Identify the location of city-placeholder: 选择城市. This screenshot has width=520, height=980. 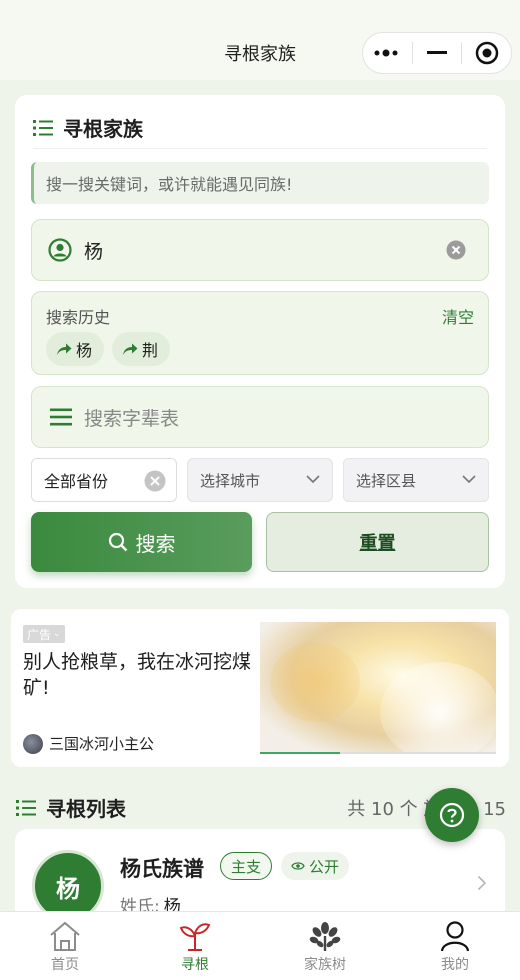
(230, 480).